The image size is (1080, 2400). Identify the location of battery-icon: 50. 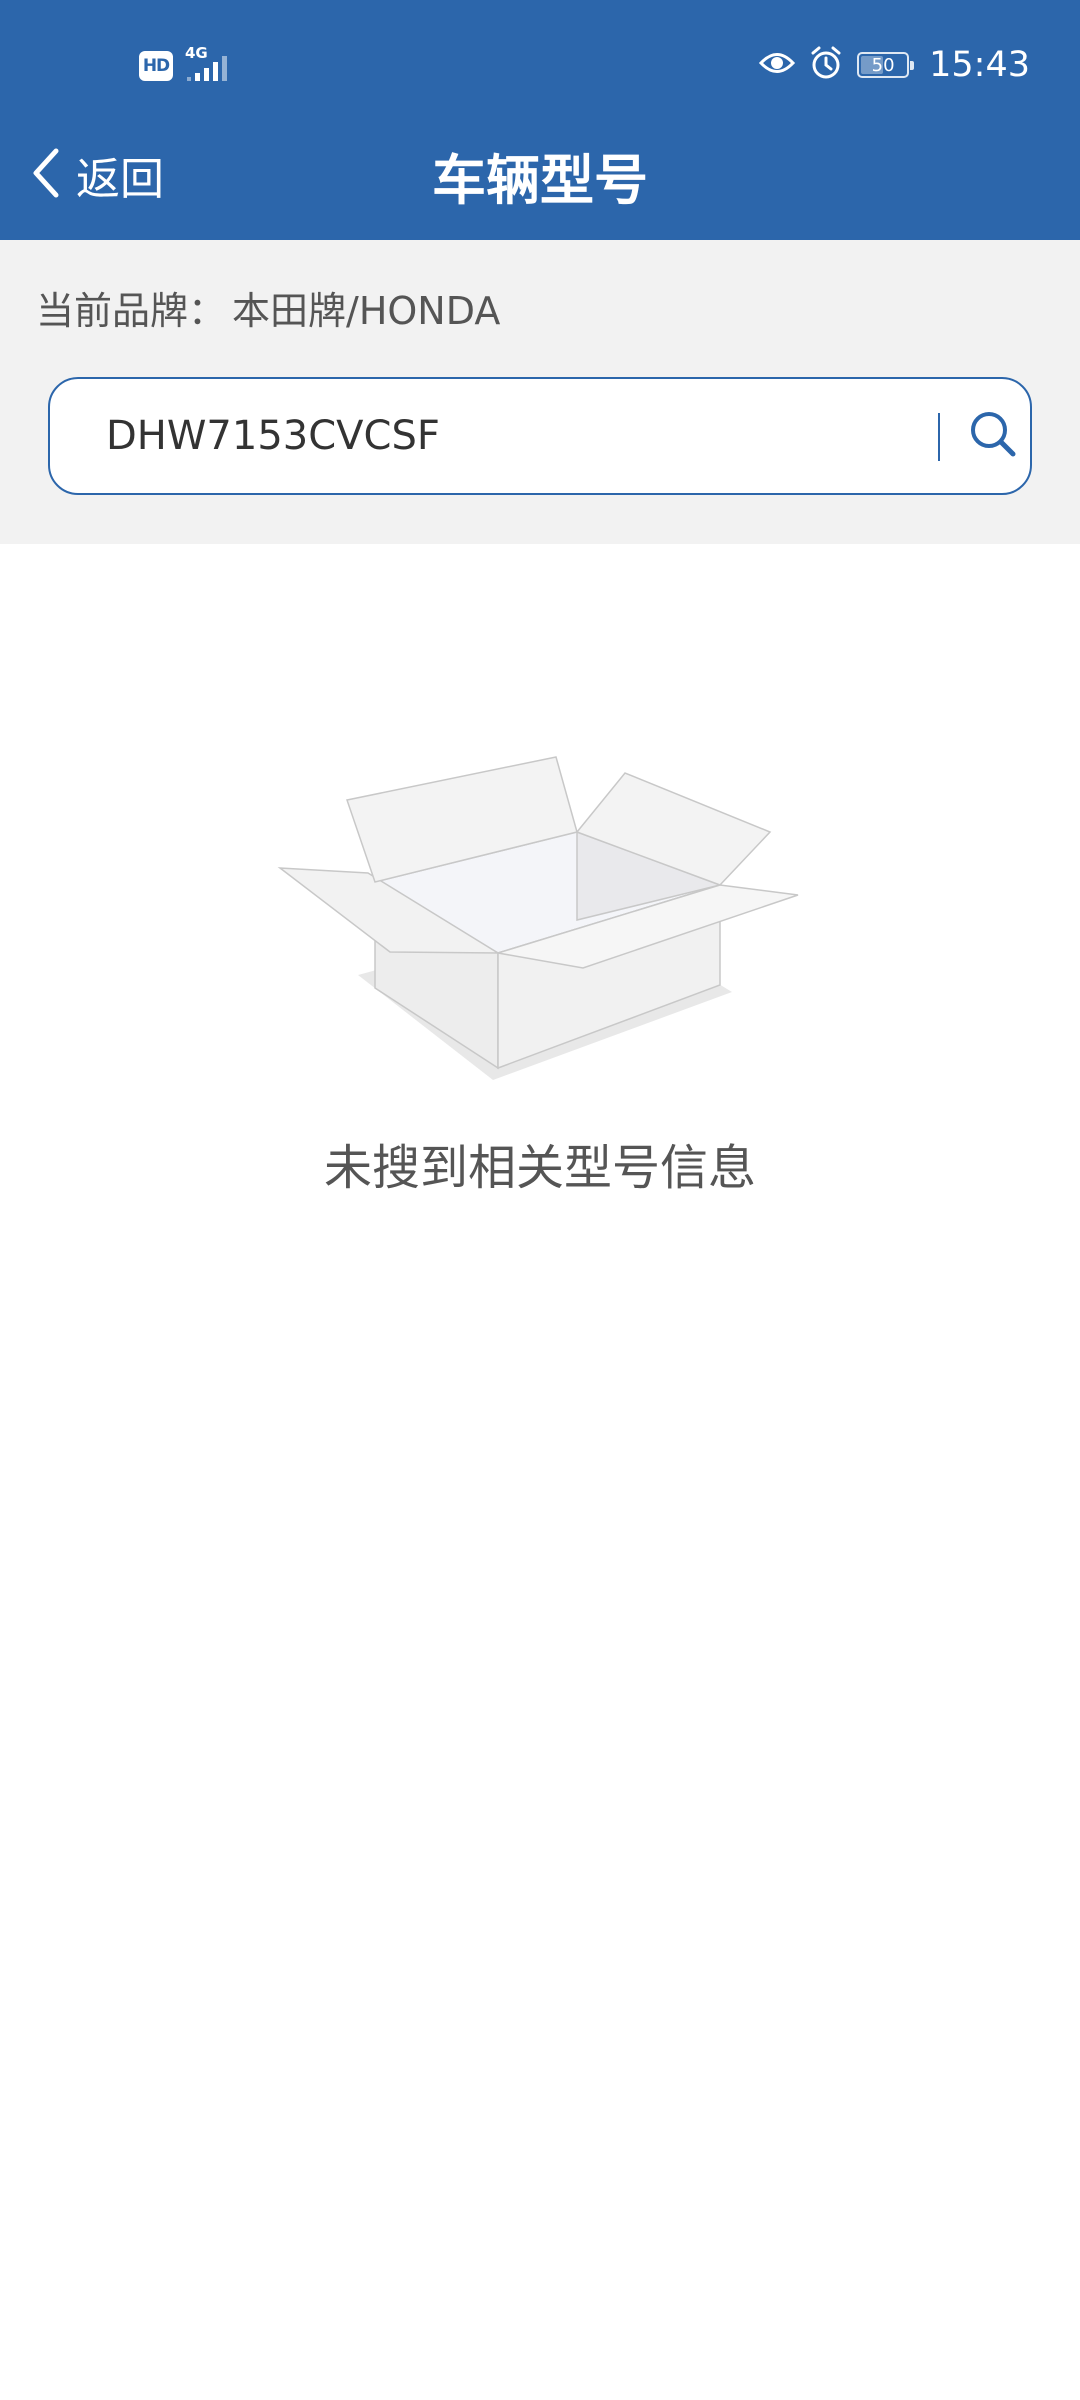
(886, 65).